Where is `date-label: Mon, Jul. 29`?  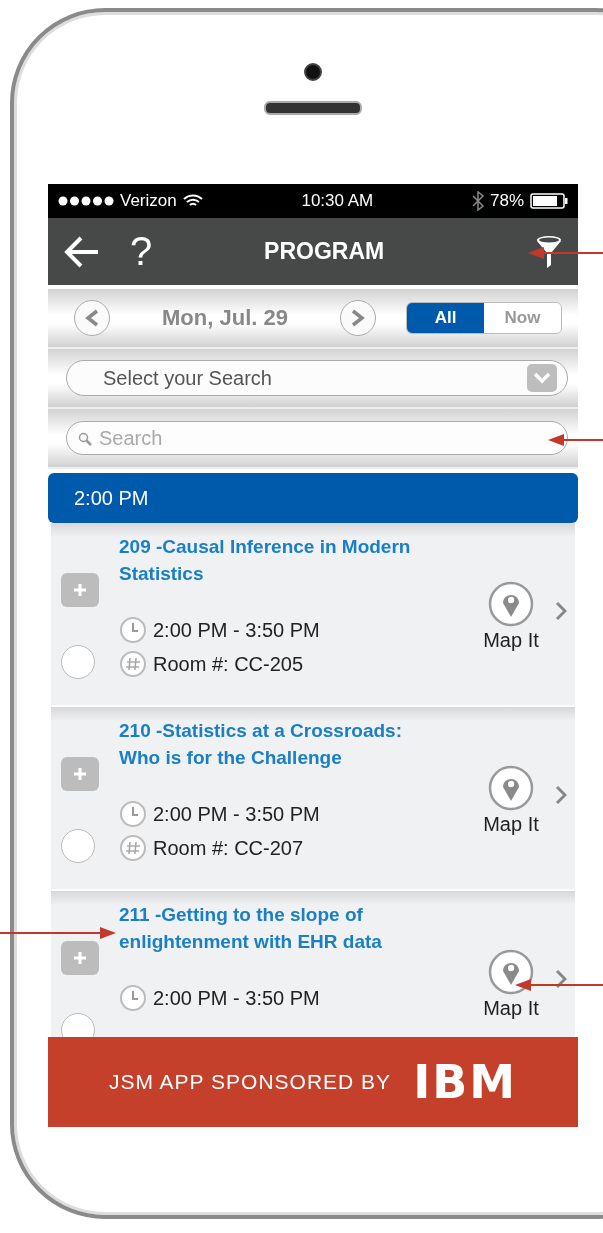
date-label: Mon, Jul. 29 is located at coordinates (225, 318).